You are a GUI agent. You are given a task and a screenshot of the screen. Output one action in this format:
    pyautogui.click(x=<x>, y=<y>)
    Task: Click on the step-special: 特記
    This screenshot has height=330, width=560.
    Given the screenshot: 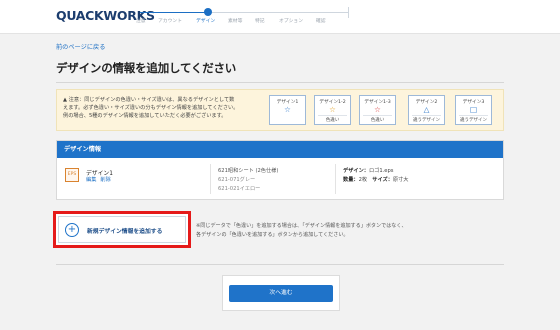 What is the action you would take?
    pyautogui.click(x=260, y=21)
    